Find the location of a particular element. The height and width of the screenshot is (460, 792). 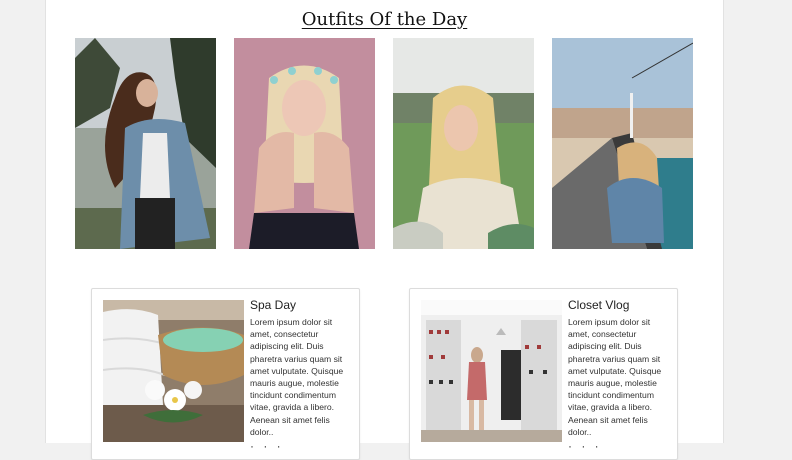

outfit-photo-2-image is located at coordinates (304, 143).